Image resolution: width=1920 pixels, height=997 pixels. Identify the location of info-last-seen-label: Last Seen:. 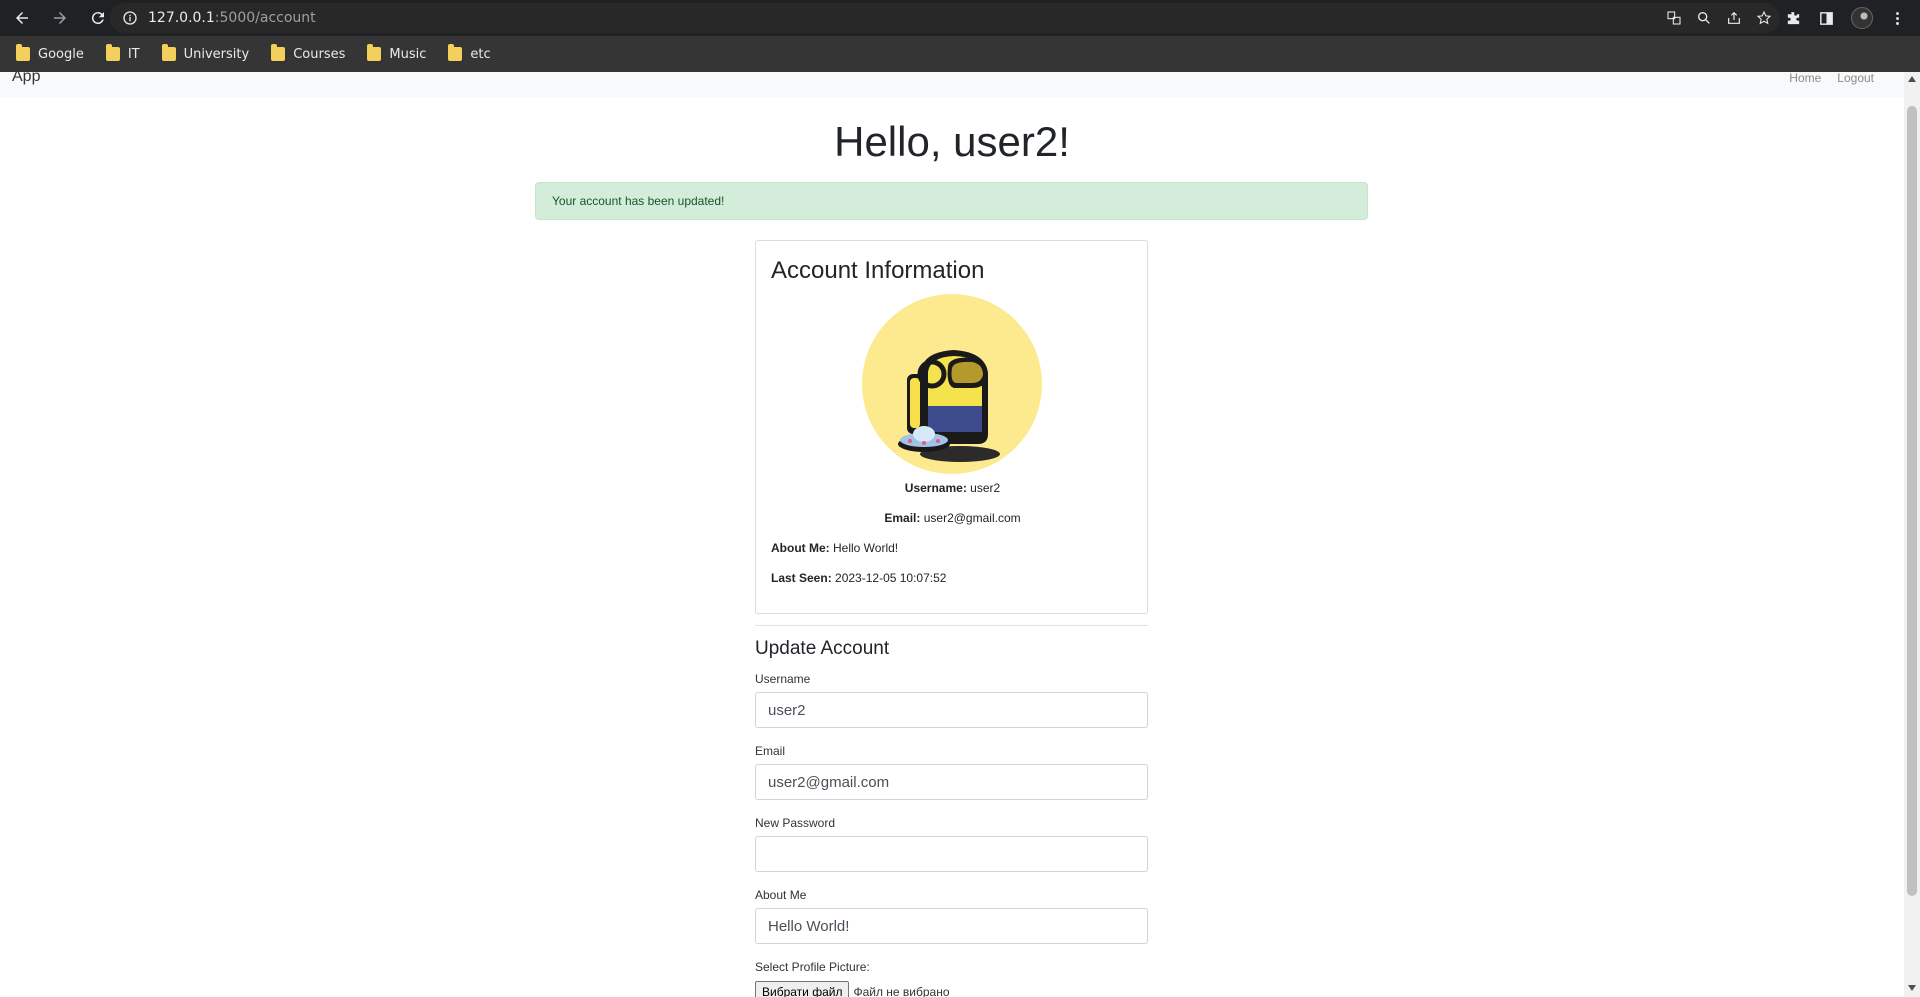
(801, 578).